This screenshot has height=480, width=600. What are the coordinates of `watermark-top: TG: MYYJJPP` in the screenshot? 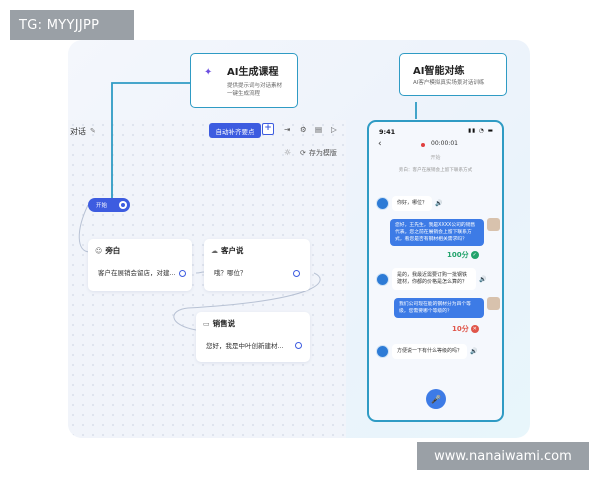 It's located at (72, 25).